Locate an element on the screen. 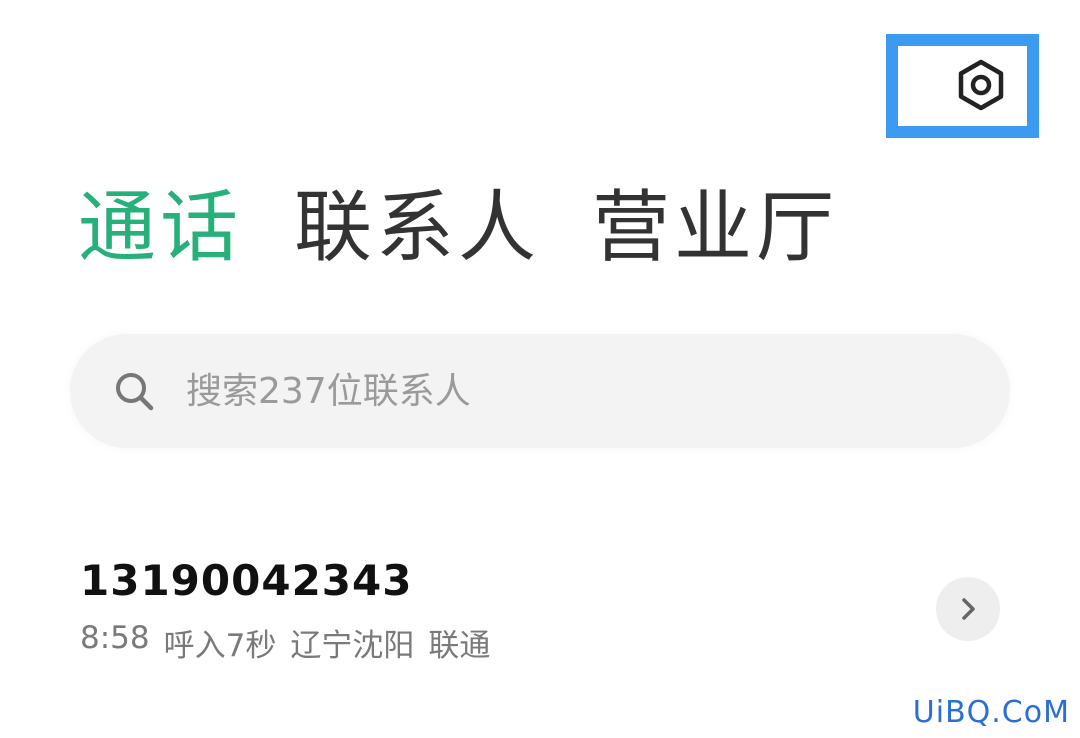  call-number: 13190042343 is located at coordinates (246, 580).